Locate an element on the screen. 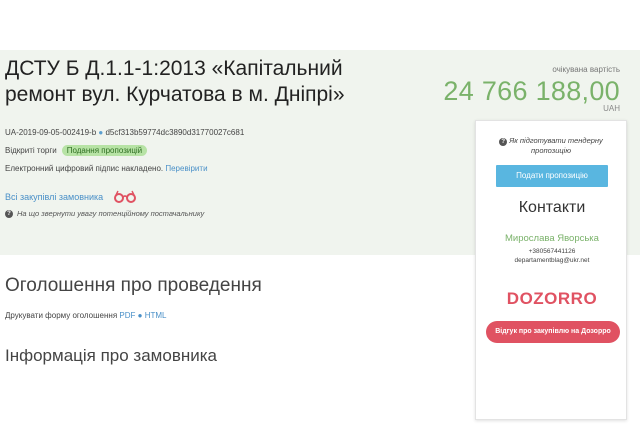 This screenshot has width=640, height=427. print-form-label: Друкувати форму оголошення is located at coordinates (61, 315).